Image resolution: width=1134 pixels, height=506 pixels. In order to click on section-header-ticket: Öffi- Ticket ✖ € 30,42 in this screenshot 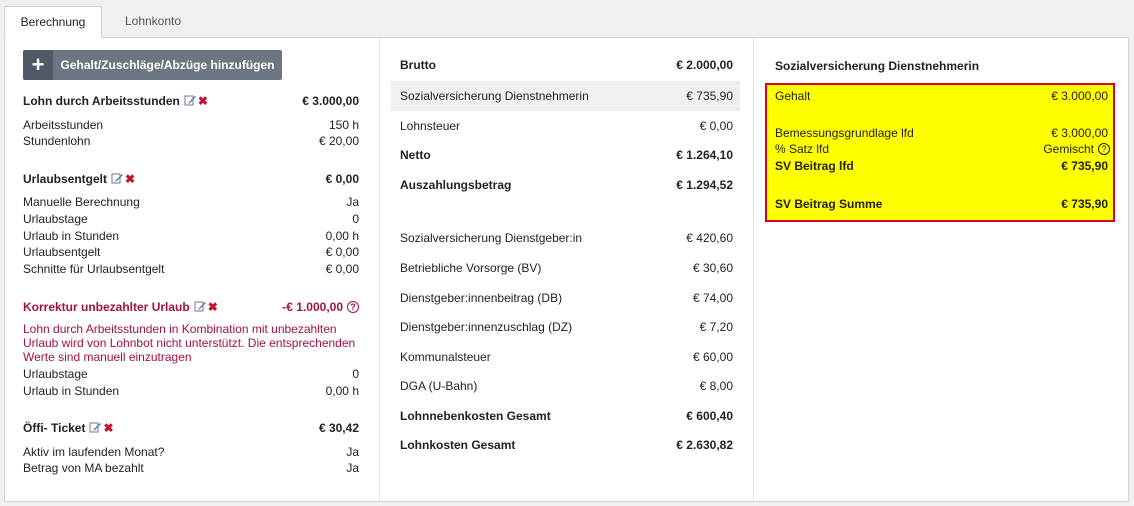, I will do `click(191, 428)`.